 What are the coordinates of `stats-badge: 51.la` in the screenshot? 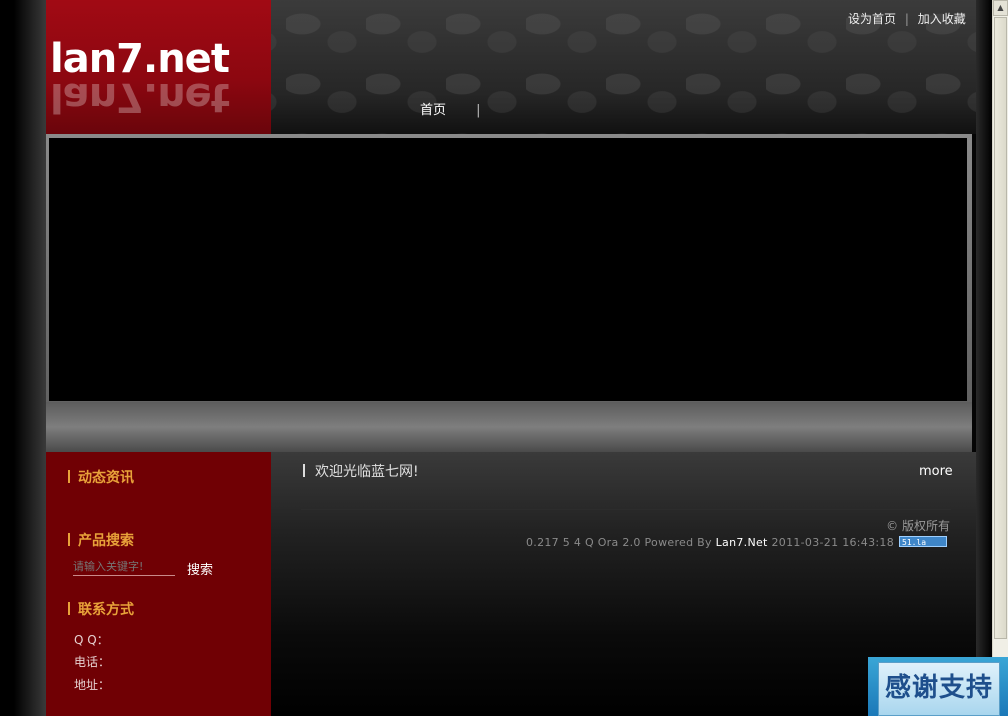 It's located at (923, 541).